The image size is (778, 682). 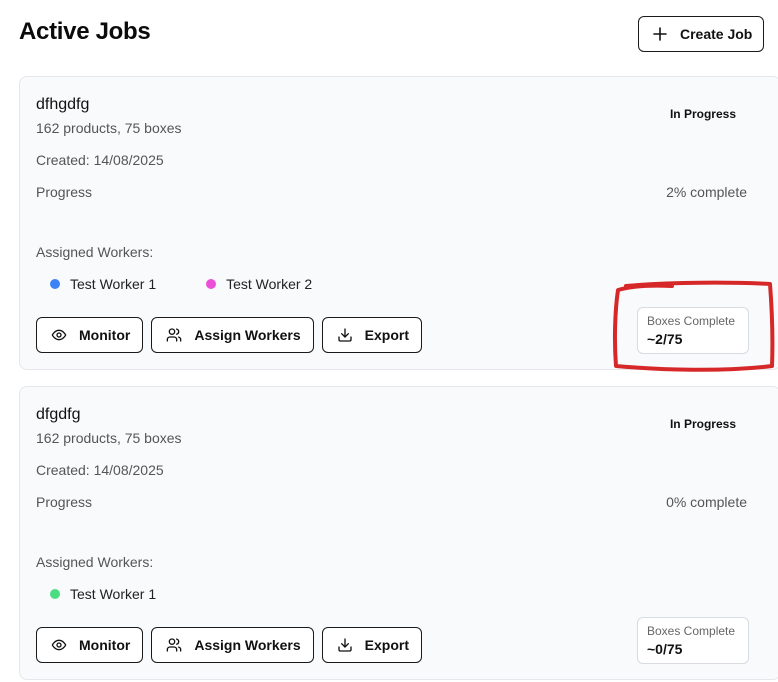 I want to click on page-title: Active Jobs, so click(x=85, y=31).